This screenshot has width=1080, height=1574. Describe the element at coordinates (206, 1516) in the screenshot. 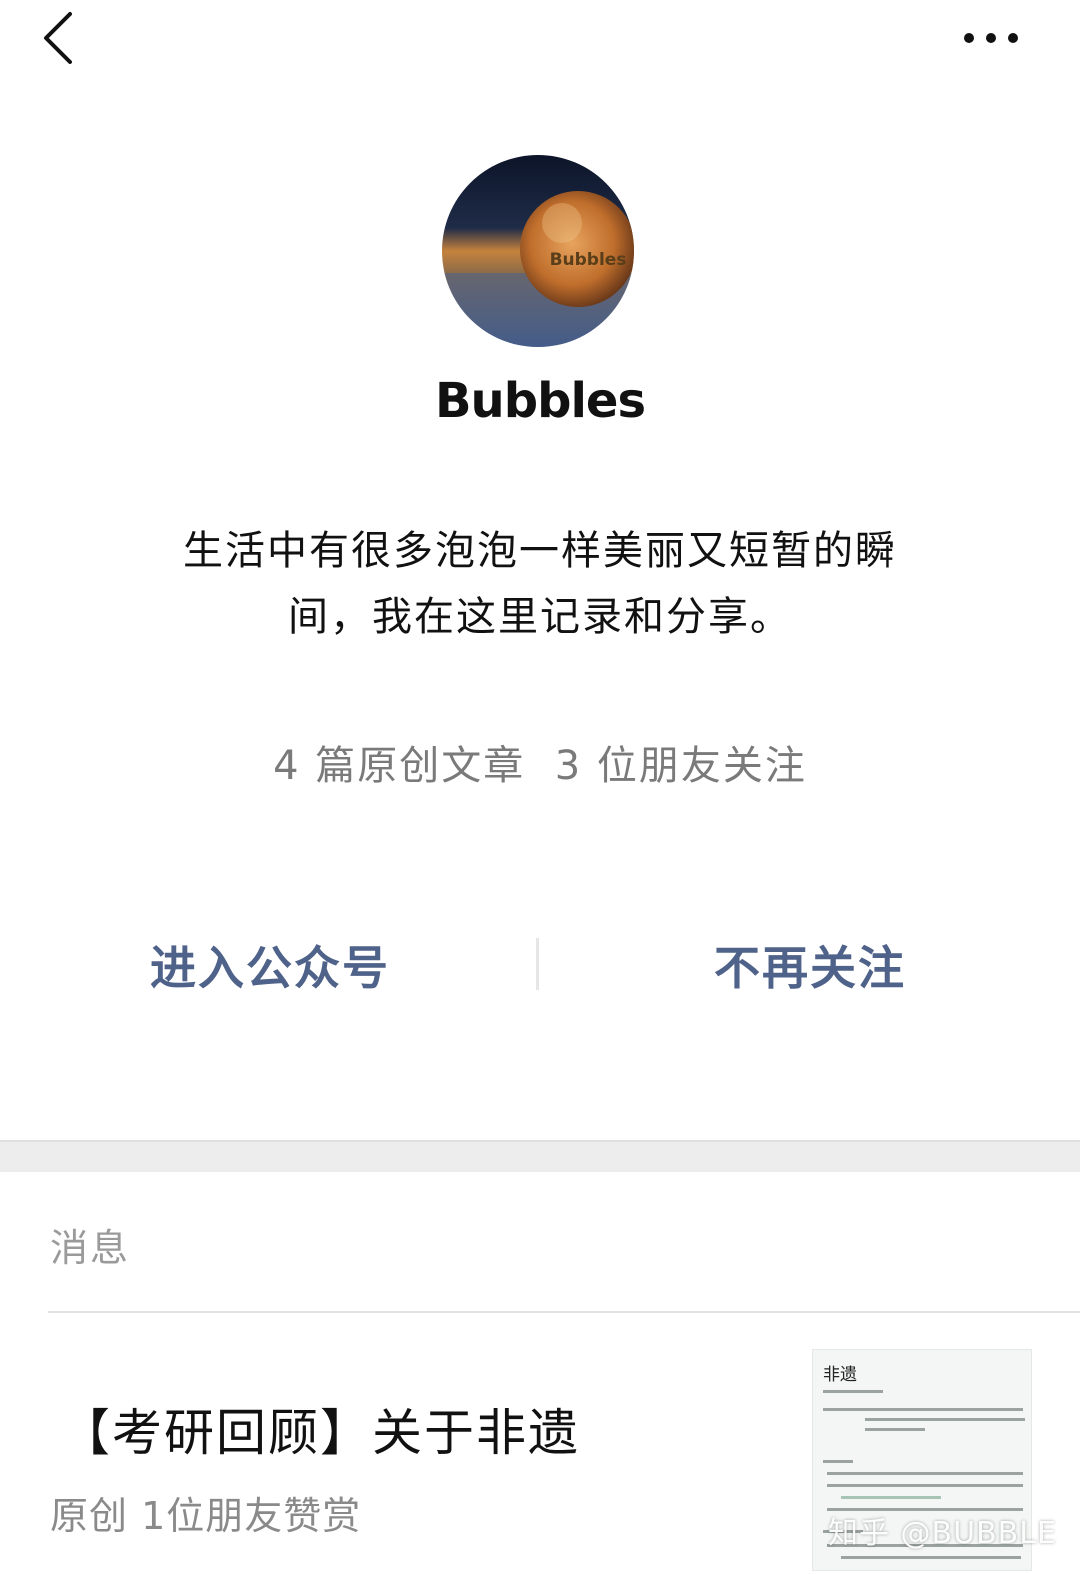

I see `article-meta: 原创 1位朋友赞赏` at that location.